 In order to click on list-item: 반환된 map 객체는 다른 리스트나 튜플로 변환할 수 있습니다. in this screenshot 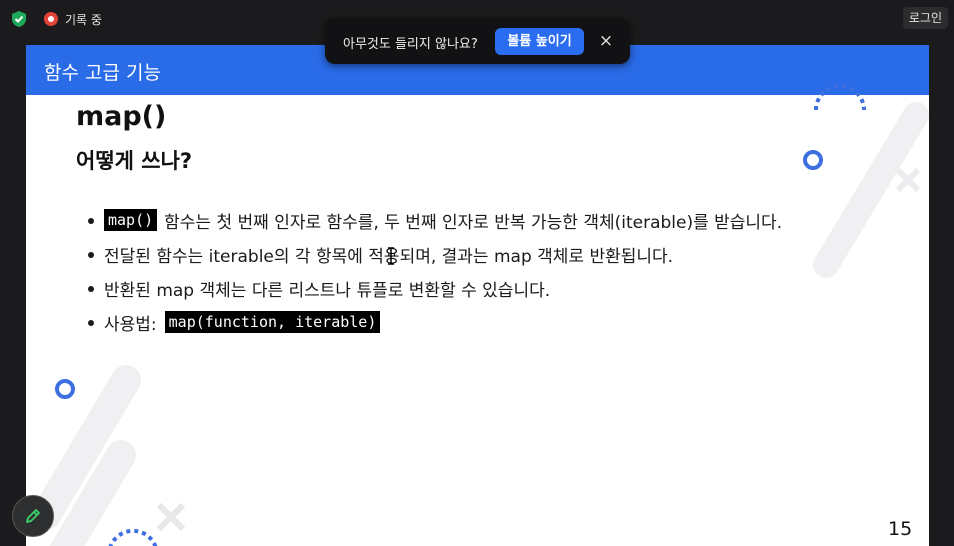, I will do `click(435, 288)`.